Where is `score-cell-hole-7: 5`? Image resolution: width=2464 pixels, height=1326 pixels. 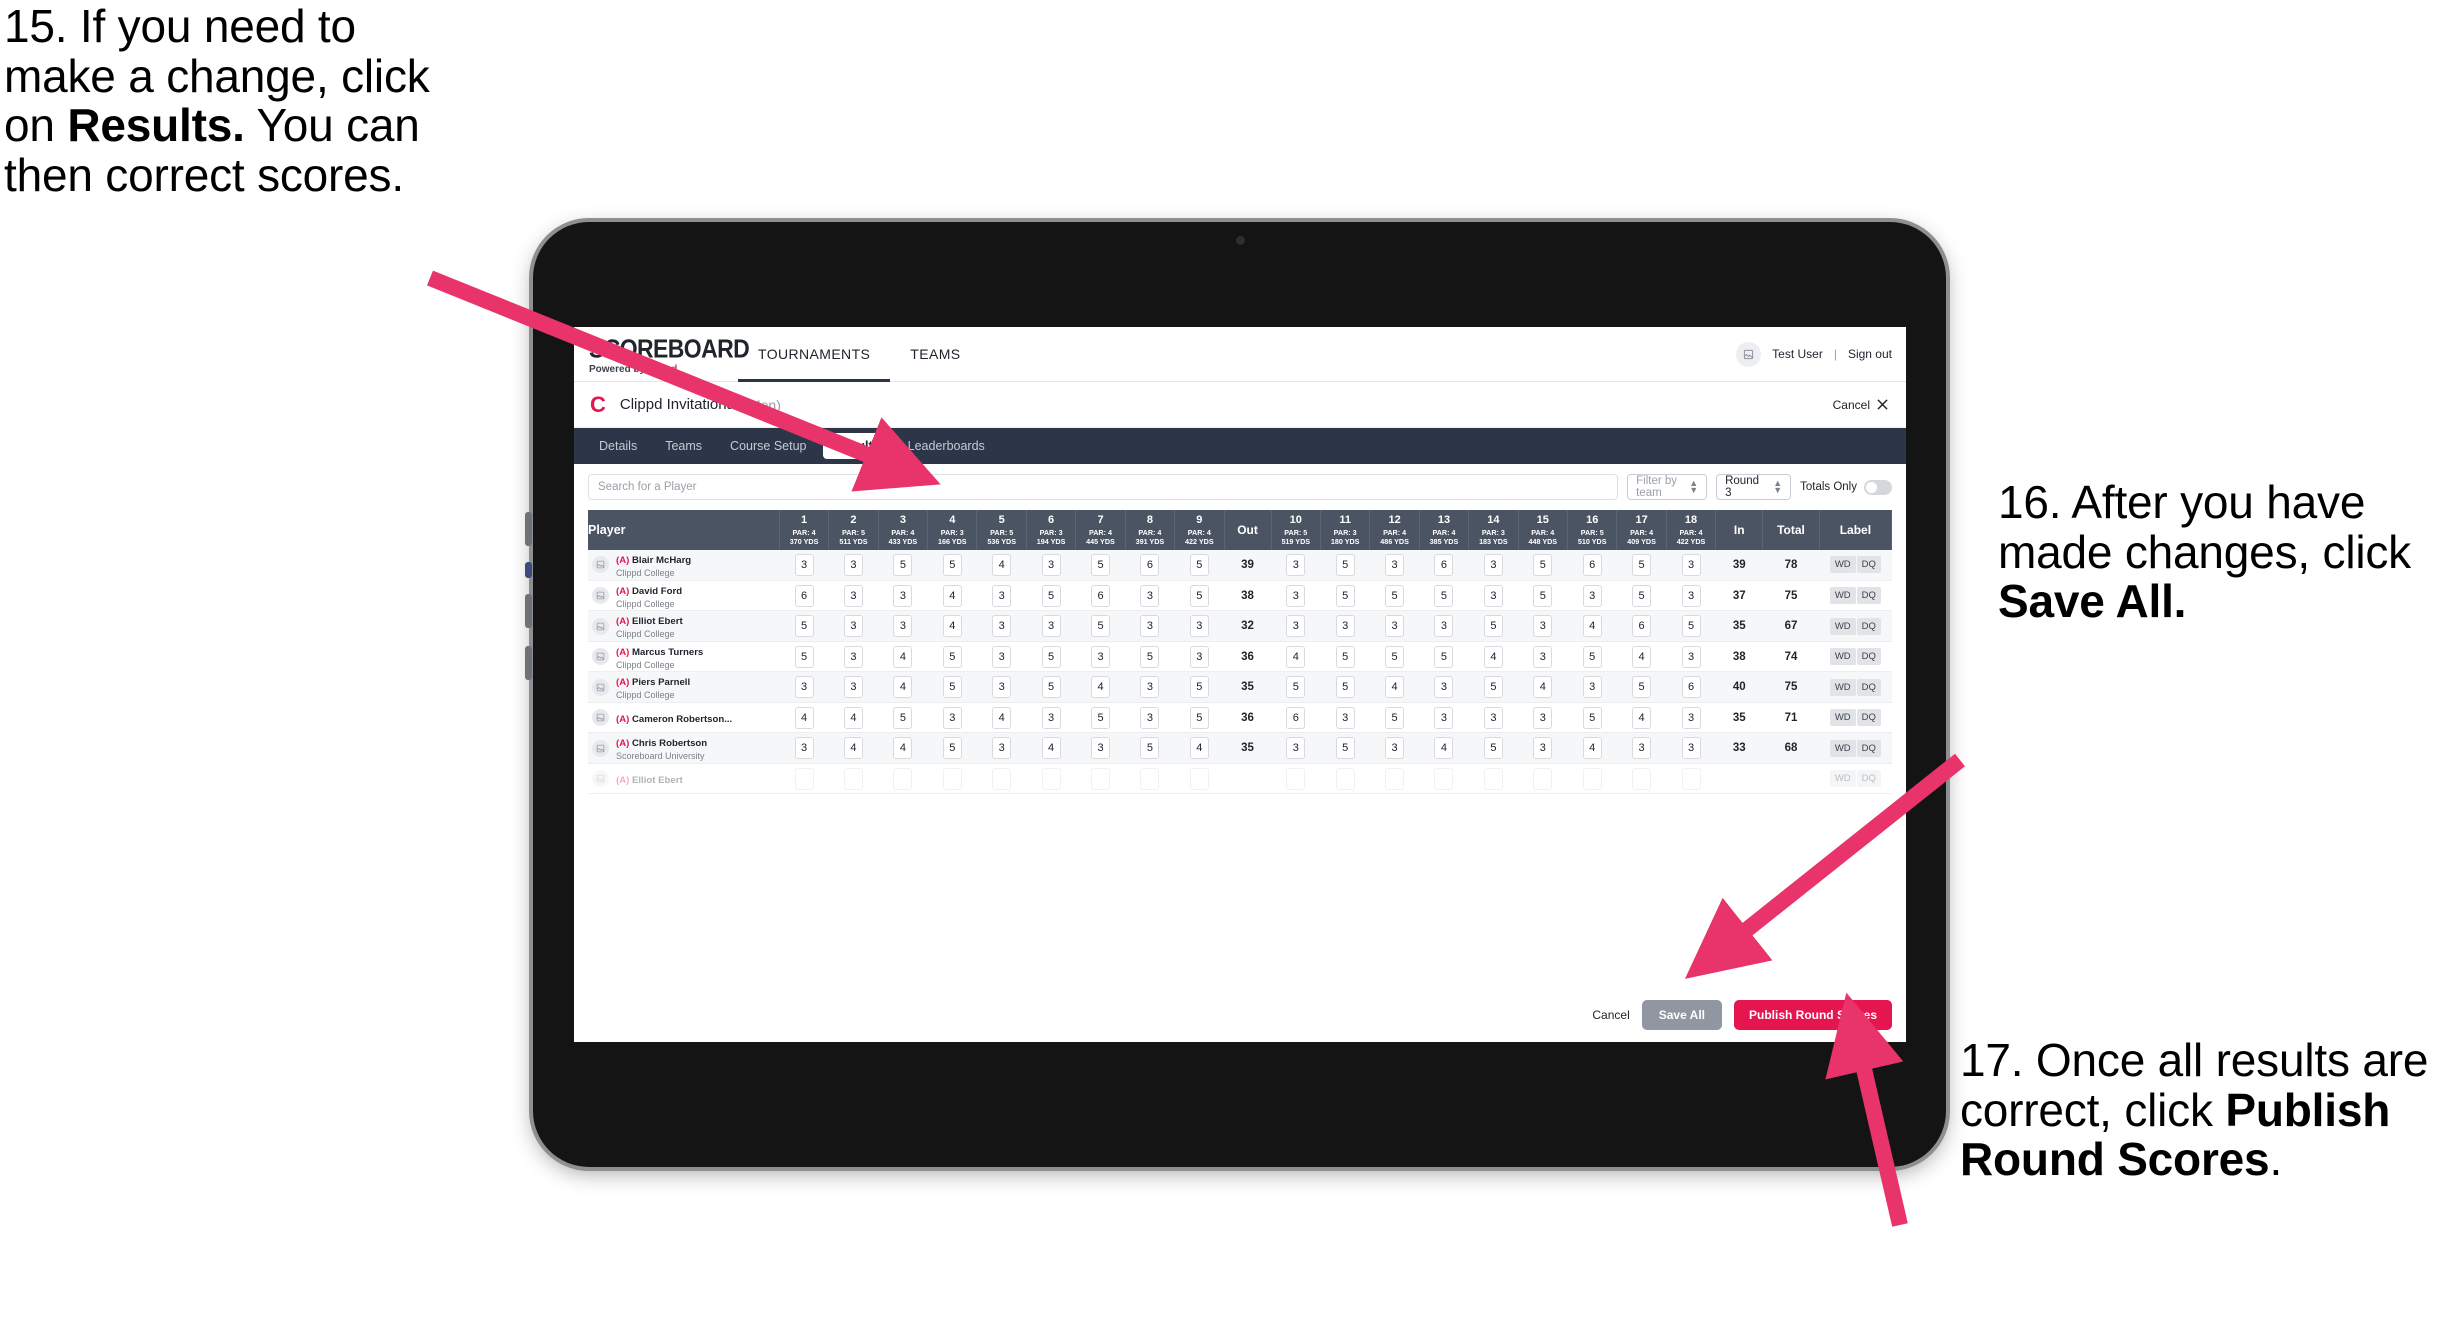
score-cell-hole-7: 5 is located at coordinates (1100, 626).